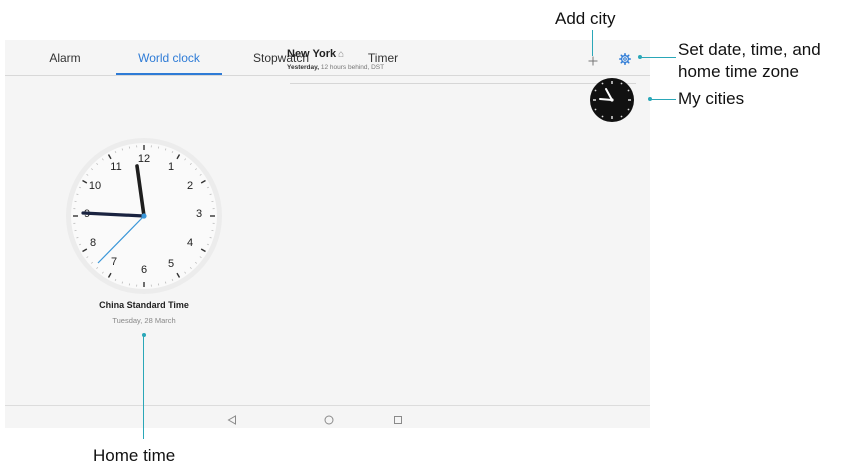  Describe the element at coordinates (711, 98) in the screenshot. I see `callout-my-cities: My cities` at that location.